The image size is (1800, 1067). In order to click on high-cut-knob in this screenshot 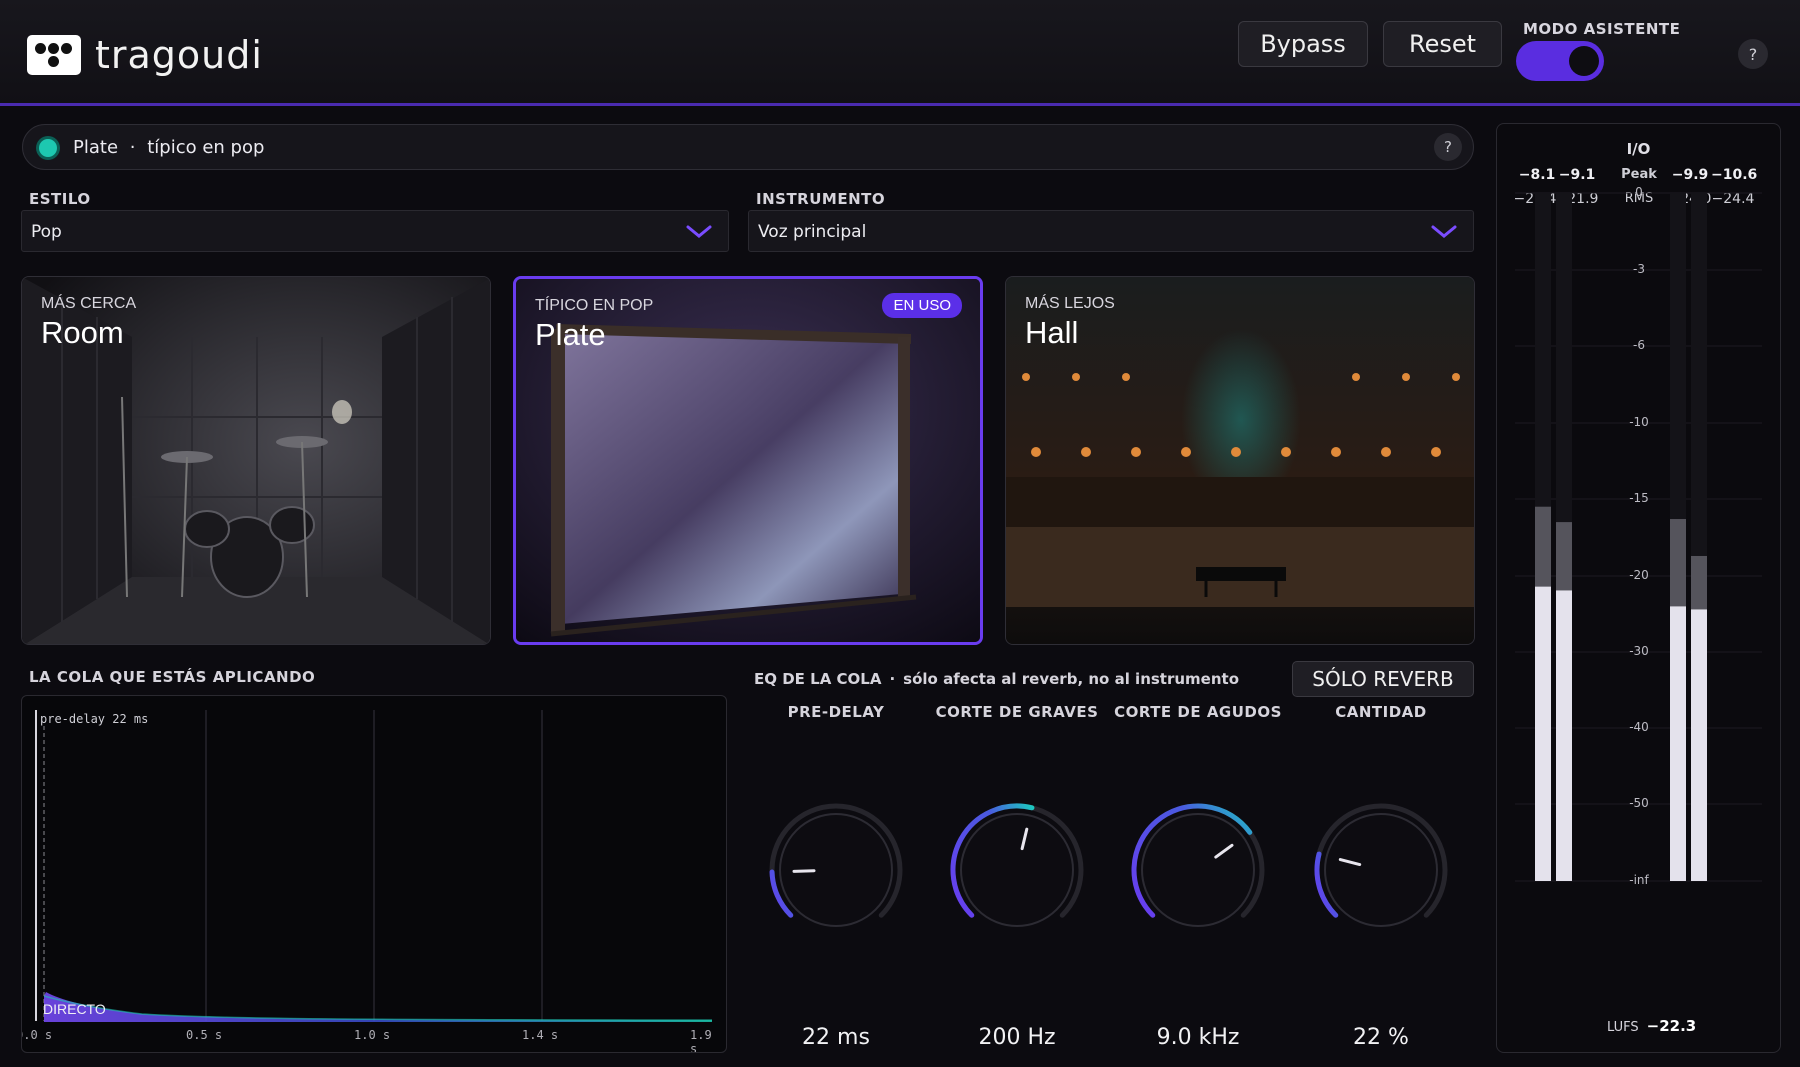, I will do `click(1198, 875)`.